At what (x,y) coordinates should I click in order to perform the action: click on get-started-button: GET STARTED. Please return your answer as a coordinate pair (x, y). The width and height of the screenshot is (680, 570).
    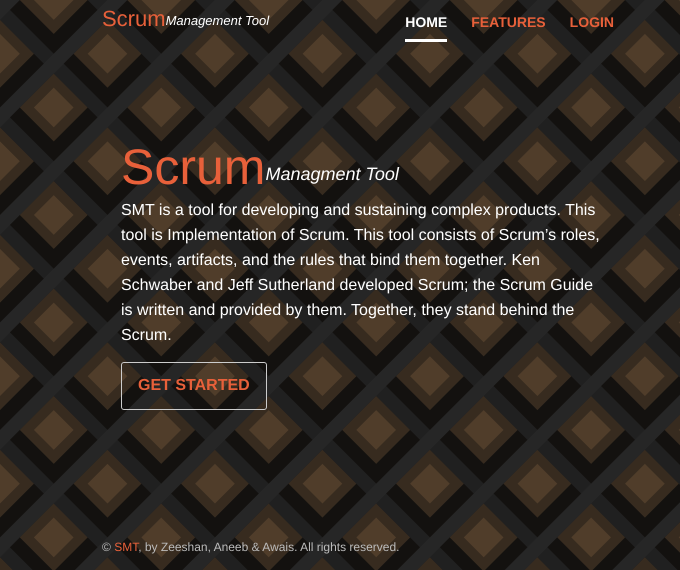
    Looking at the image, I should click on (194, 386).